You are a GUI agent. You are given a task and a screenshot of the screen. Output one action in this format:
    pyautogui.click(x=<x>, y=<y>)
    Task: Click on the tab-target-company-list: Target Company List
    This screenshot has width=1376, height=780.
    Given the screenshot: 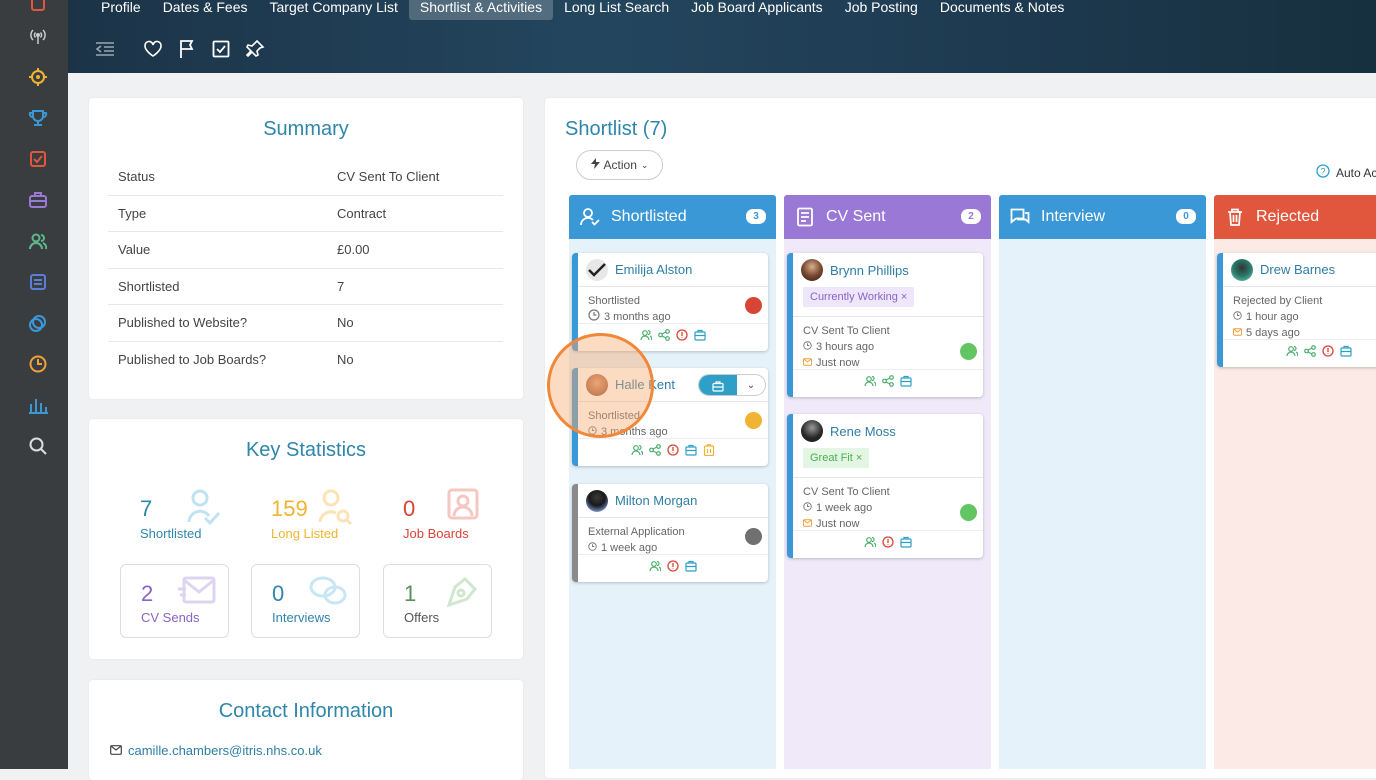 What is the action you would take?
    pyautogui.click(x=334, y=10)
    